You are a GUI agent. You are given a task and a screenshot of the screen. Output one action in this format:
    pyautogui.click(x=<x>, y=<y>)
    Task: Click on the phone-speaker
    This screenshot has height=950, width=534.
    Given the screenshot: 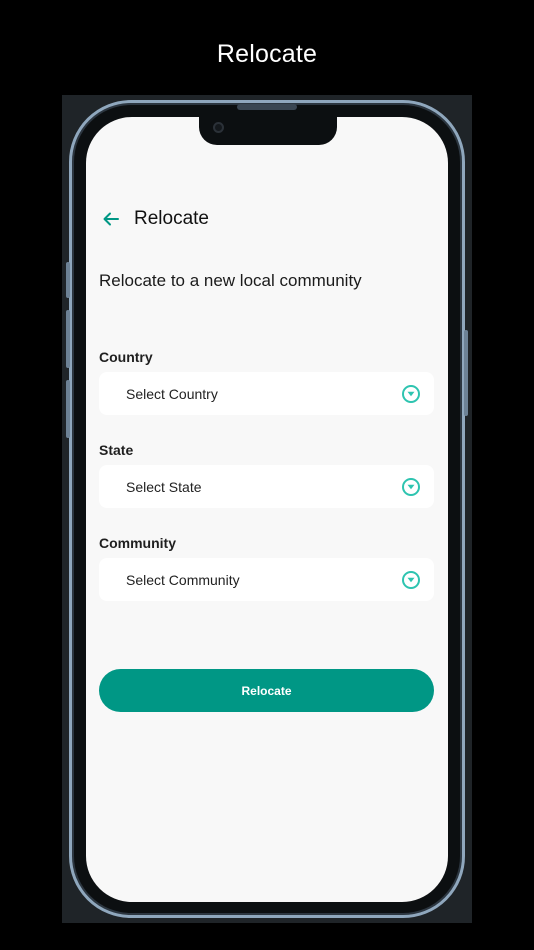 What is the action you would take?
    pyautogui.click(x=267, y=107)
    